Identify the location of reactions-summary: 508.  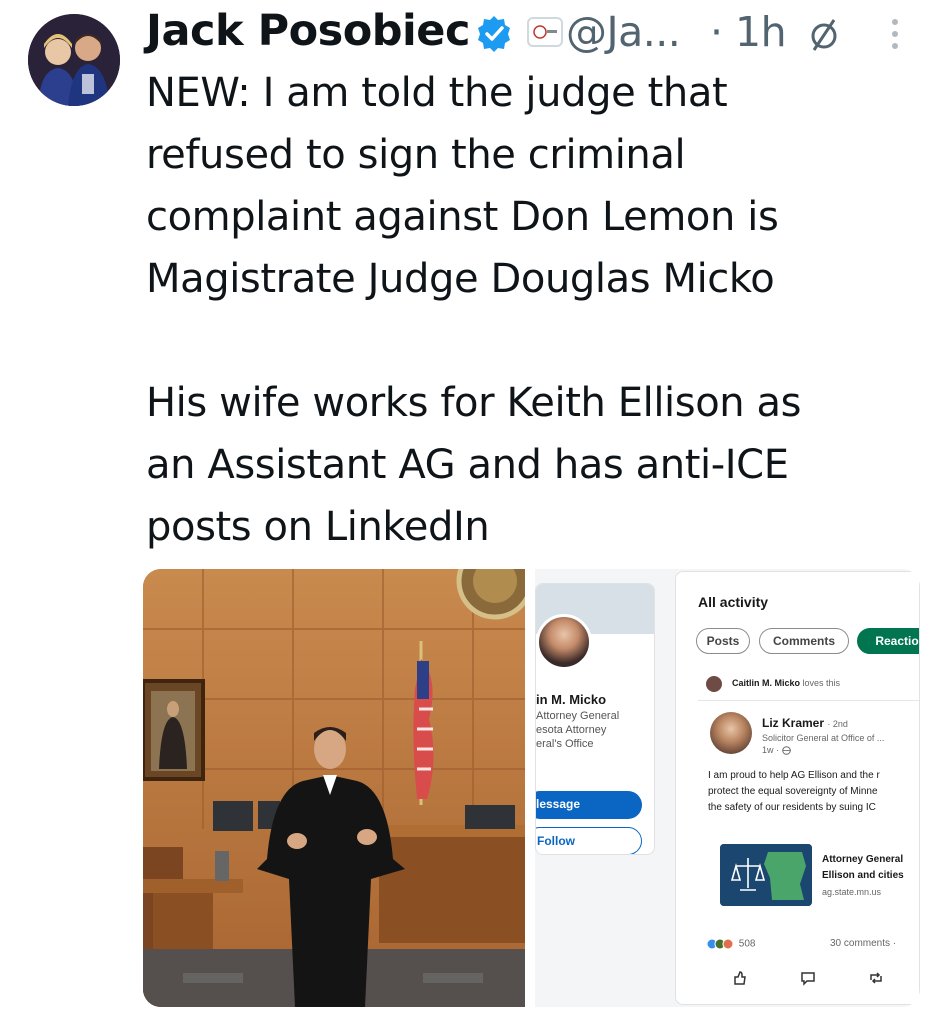
(730, 944).